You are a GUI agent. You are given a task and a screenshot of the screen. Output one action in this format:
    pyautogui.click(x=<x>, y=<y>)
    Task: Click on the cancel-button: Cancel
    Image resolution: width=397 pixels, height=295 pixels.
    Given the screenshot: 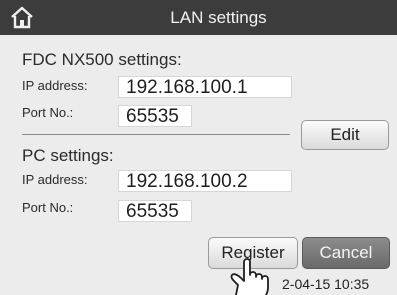 What is the action you would take?
    pyautogui.click(x=346, y=253)
    